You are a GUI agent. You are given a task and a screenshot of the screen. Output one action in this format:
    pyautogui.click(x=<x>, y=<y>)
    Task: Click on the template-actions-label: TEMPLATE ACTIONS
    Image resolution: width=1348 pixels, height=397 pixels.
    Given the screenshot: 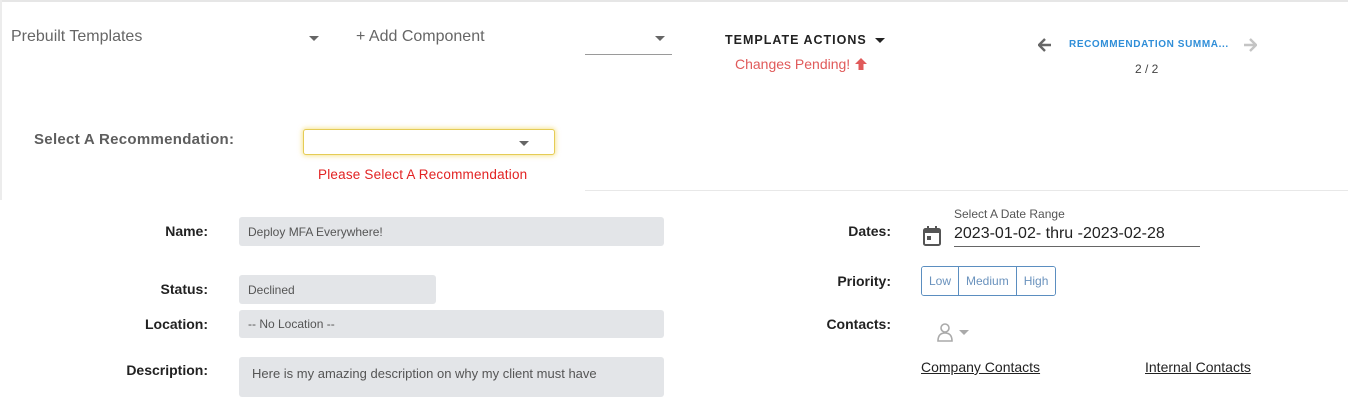 What is the action you would take?
    pyautogui.click(x=796, y=40)
    